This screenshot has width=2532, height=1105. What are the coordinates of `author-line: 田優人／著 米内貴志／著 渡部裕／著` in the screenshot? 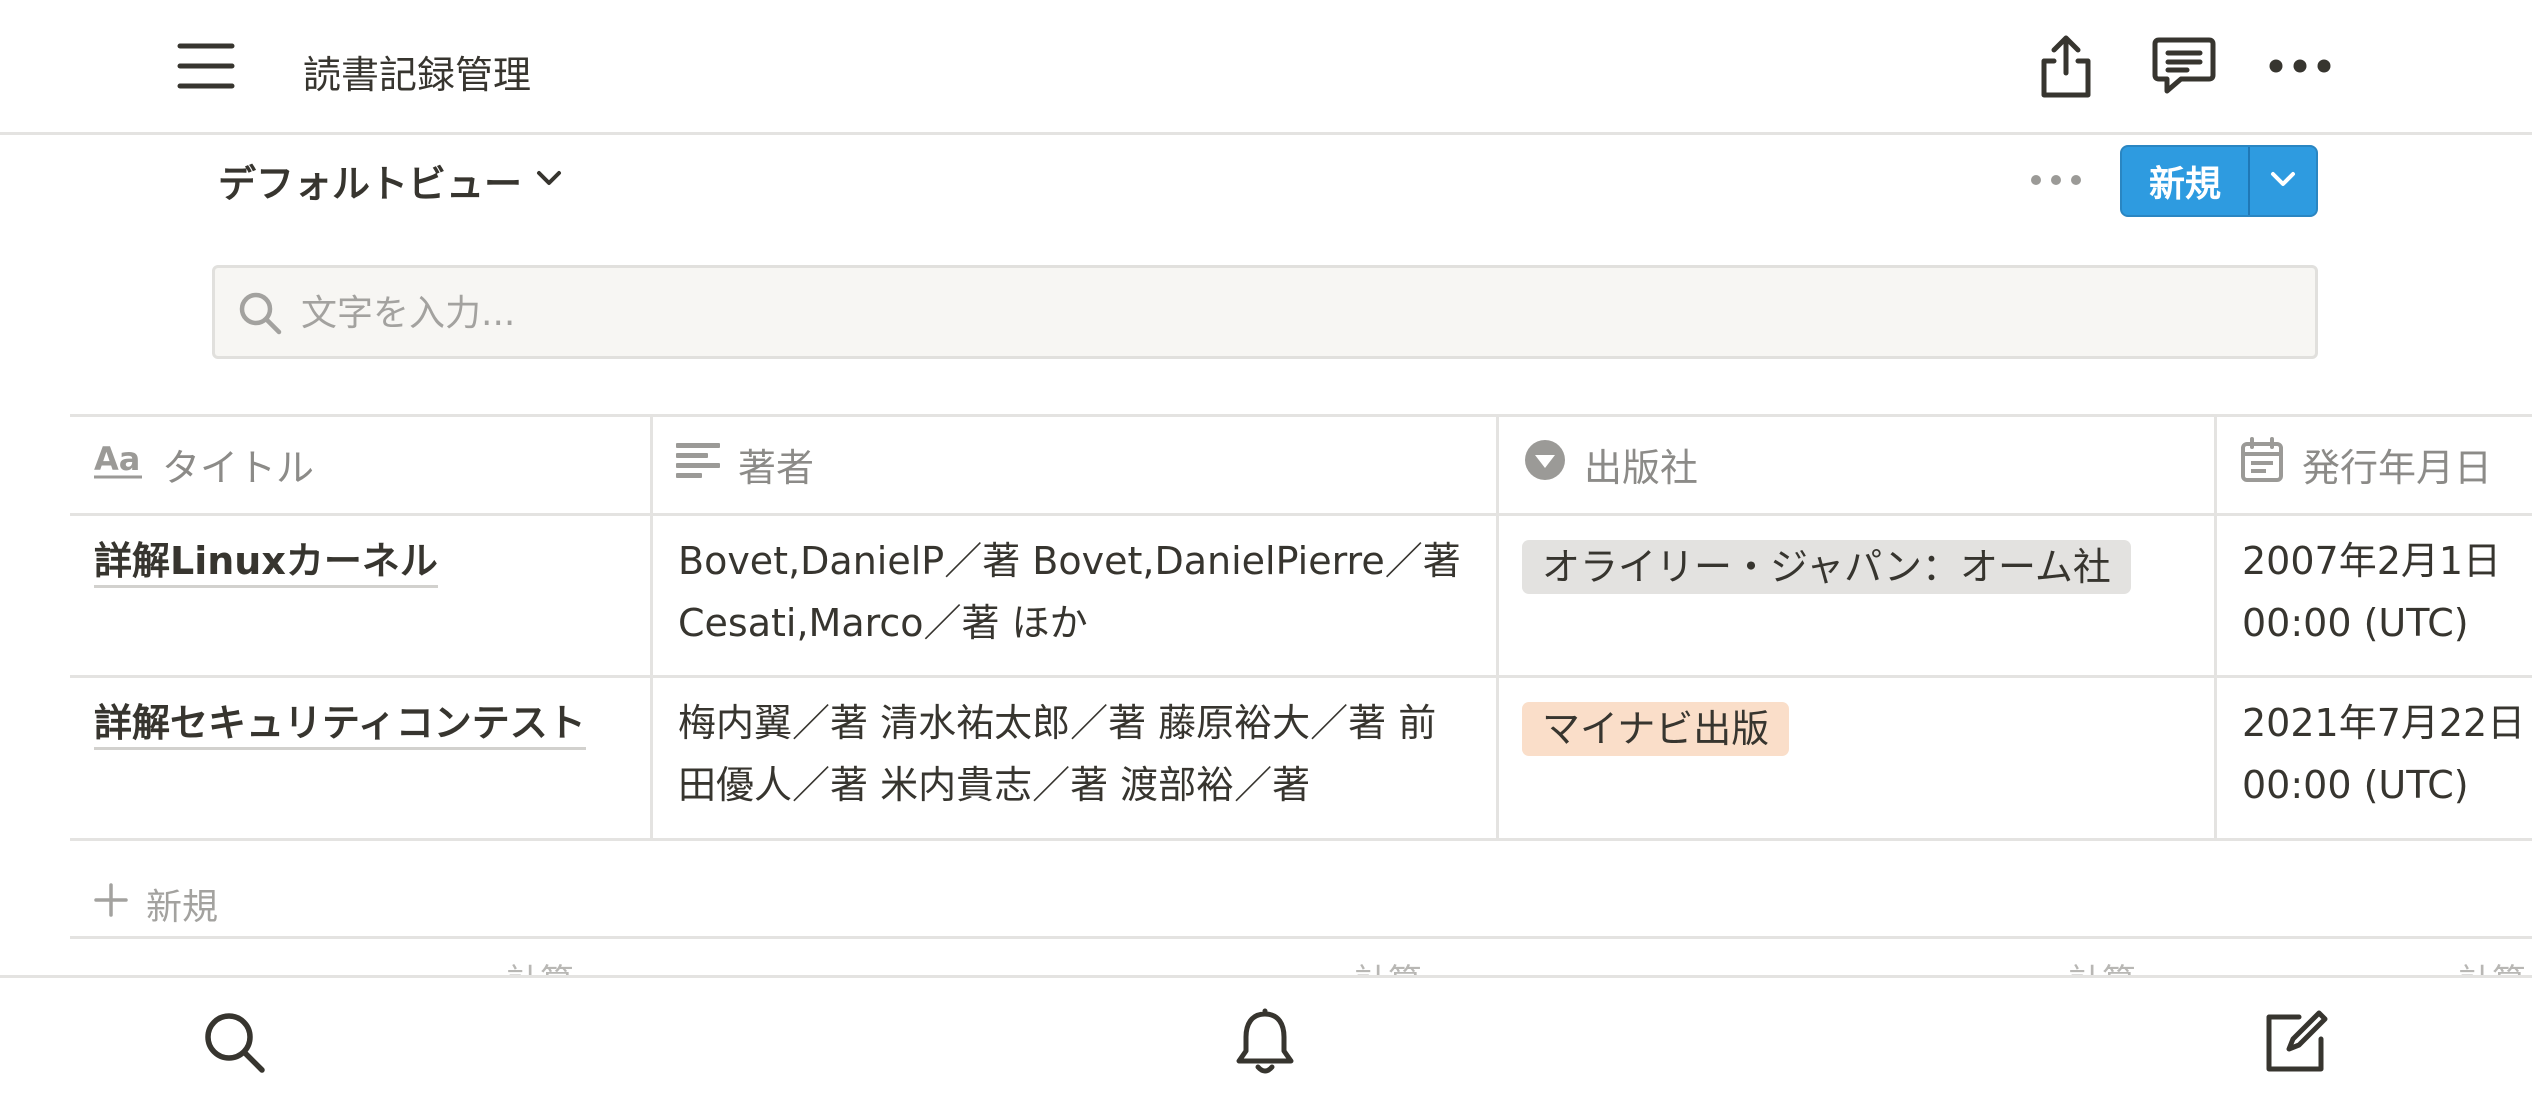 It's located at (994, 785).